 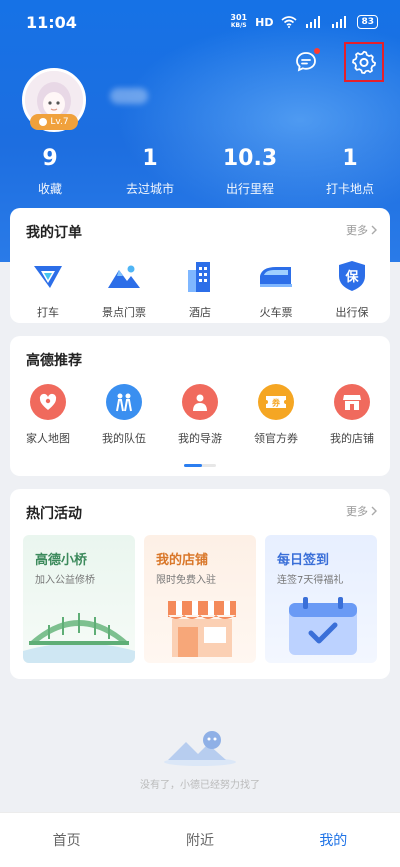 What do you see at coordinates (200, 748) in the screenshot?
I see `empty-state-illustration` at bounding box center [200, 748].